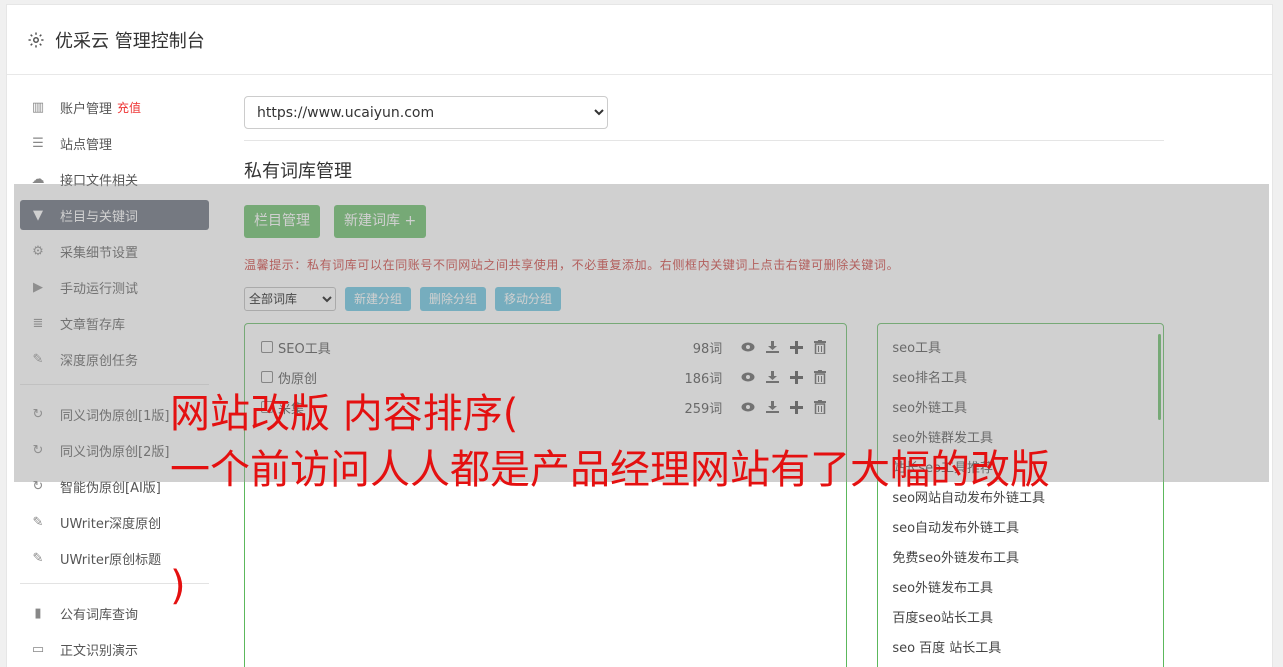  What do you see at coordinates (704, 140) in the screenshot?
I see `main-divider` at bounding box center [704, 140].